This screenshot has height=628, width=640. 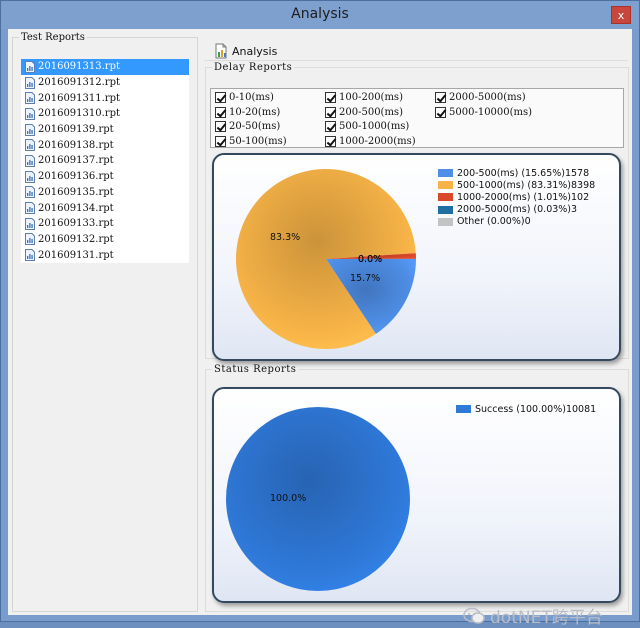 I want to click on report-list-item: 201609138.rpt, so click(x=105, y=145).